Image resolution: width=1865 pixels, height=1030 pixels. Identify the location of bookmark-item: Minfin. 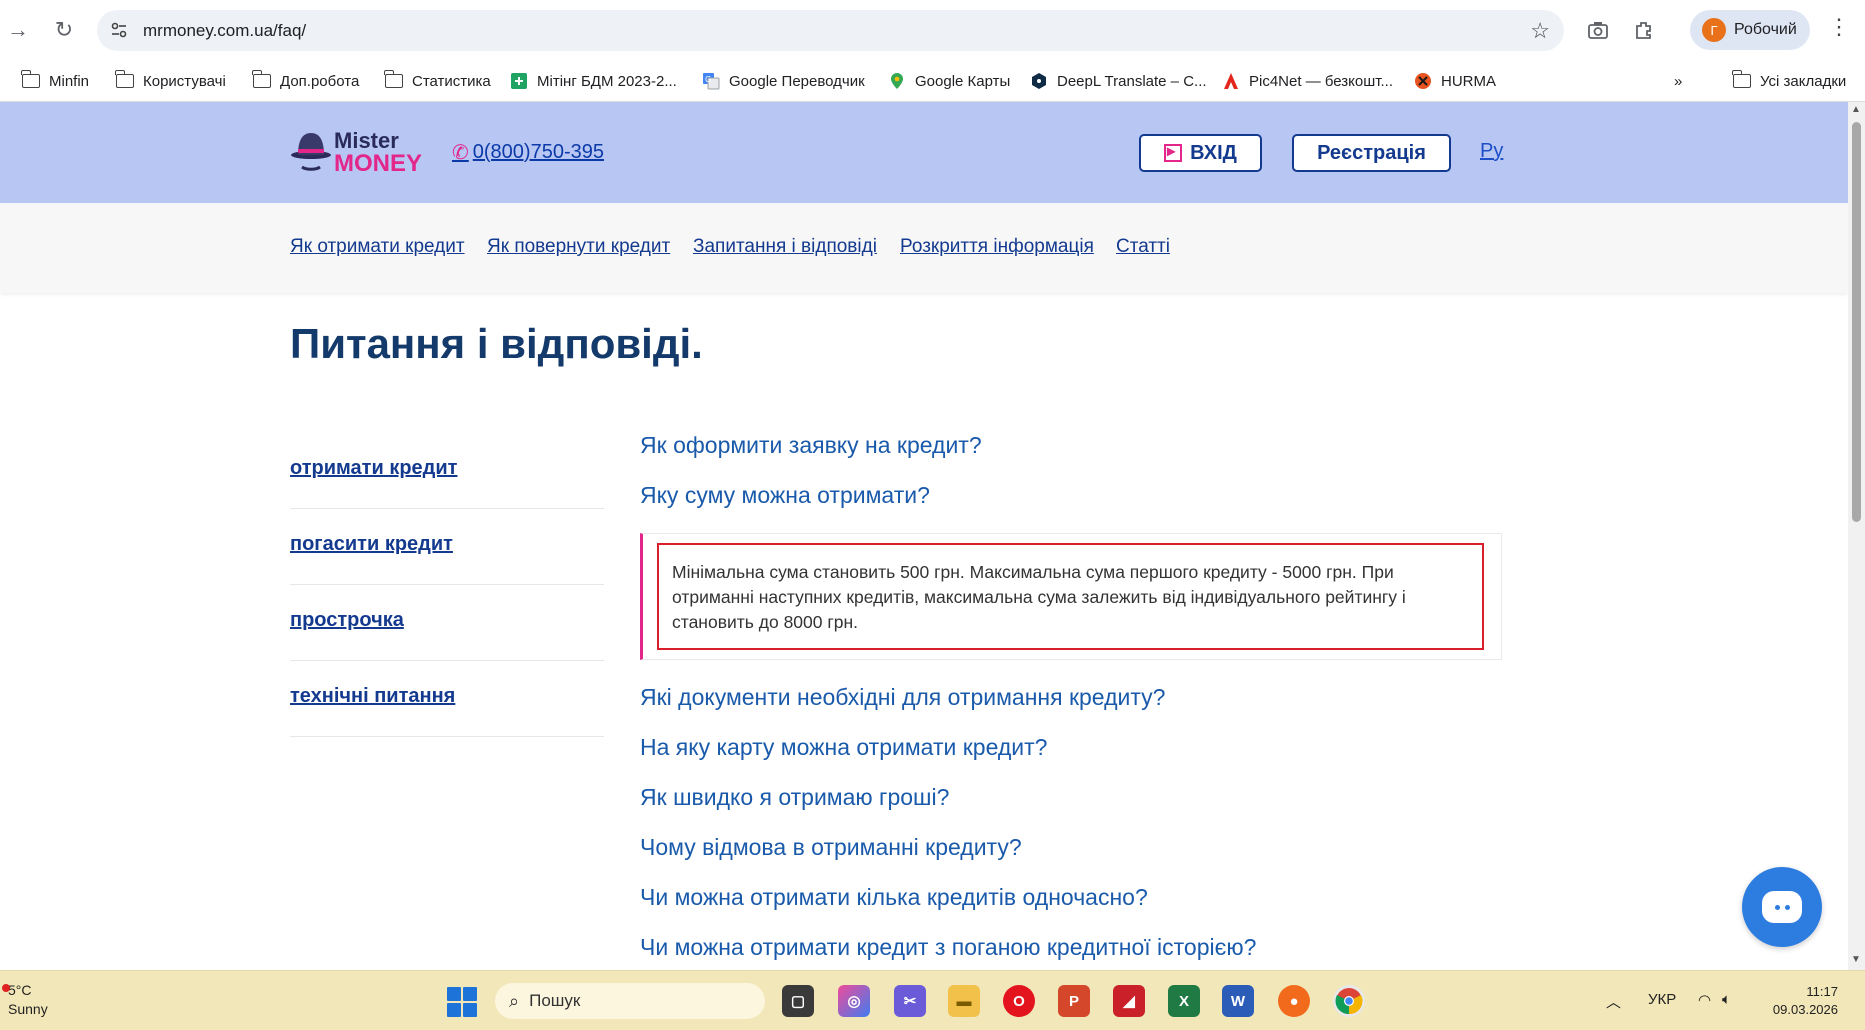
(55, 81).